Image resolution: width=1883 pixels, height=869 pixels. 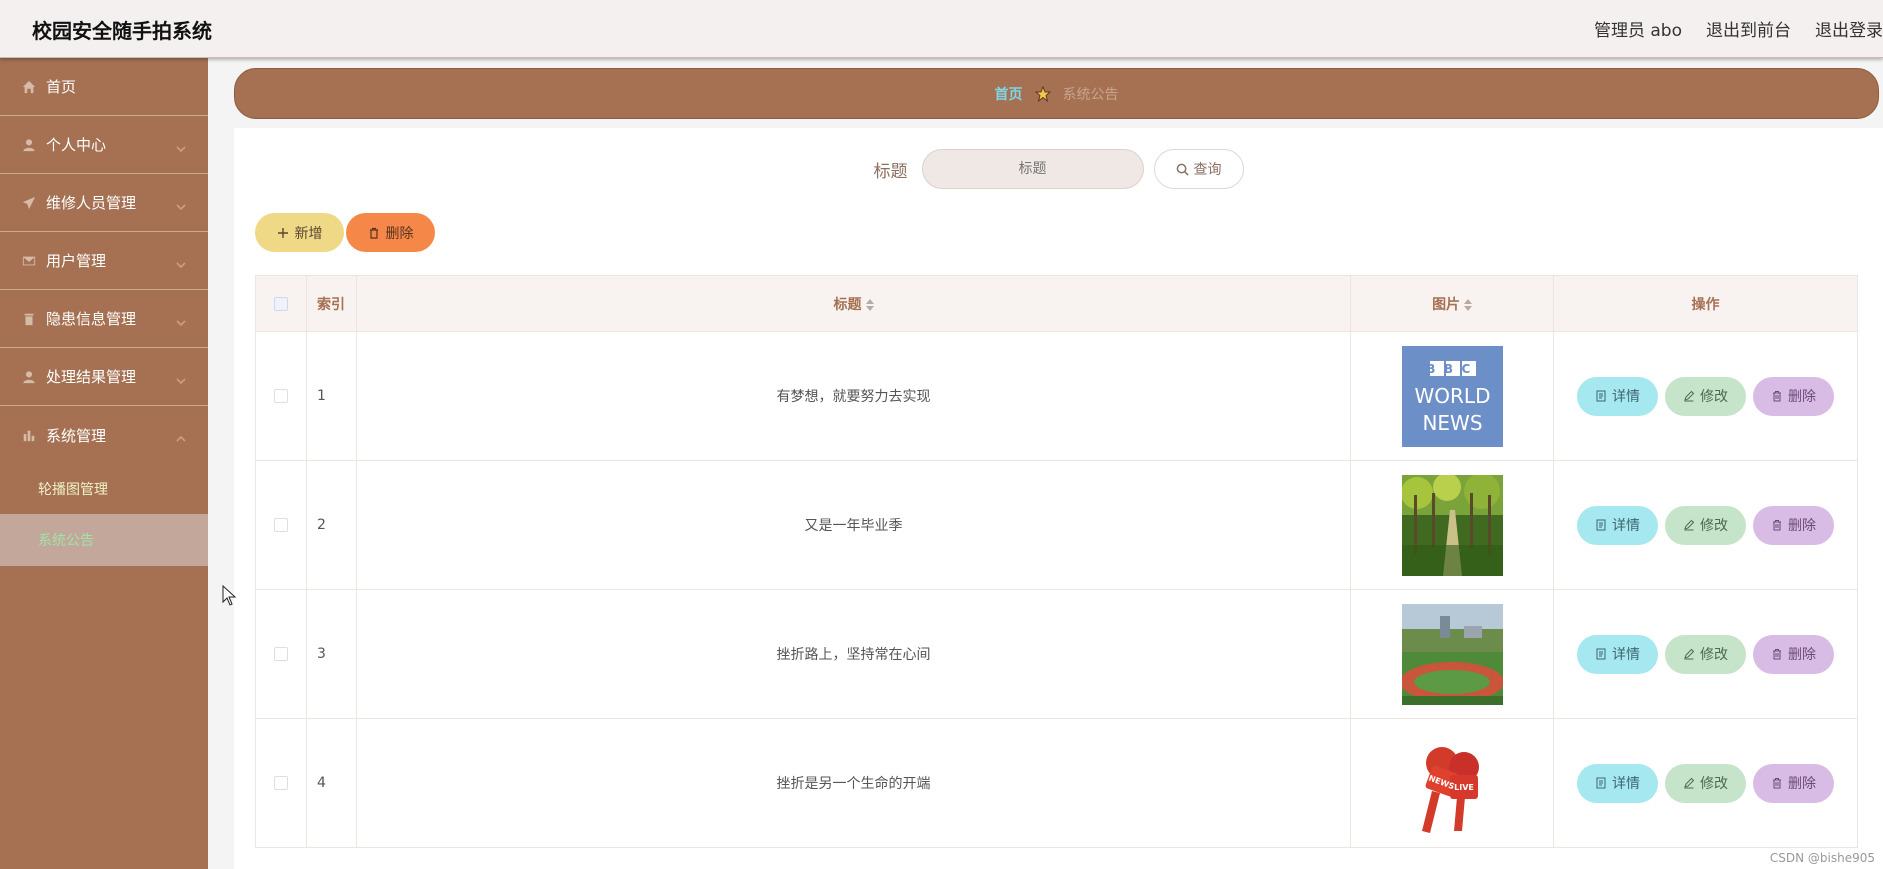 What do you see at coordinates (1714, 397) in the screenshot?
I see `edit-label: 修改` at bounding box center [1714, 397].